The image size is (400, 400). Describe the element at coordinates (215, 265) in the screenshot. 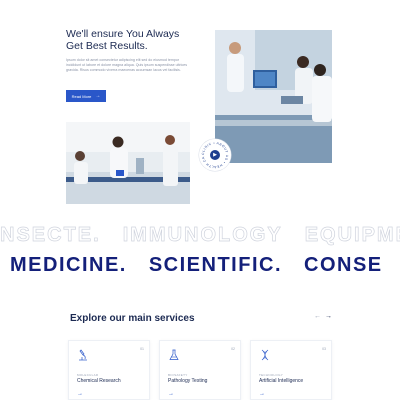

I see `ticker-solid-word: SCIENTIFIC.` at that location.